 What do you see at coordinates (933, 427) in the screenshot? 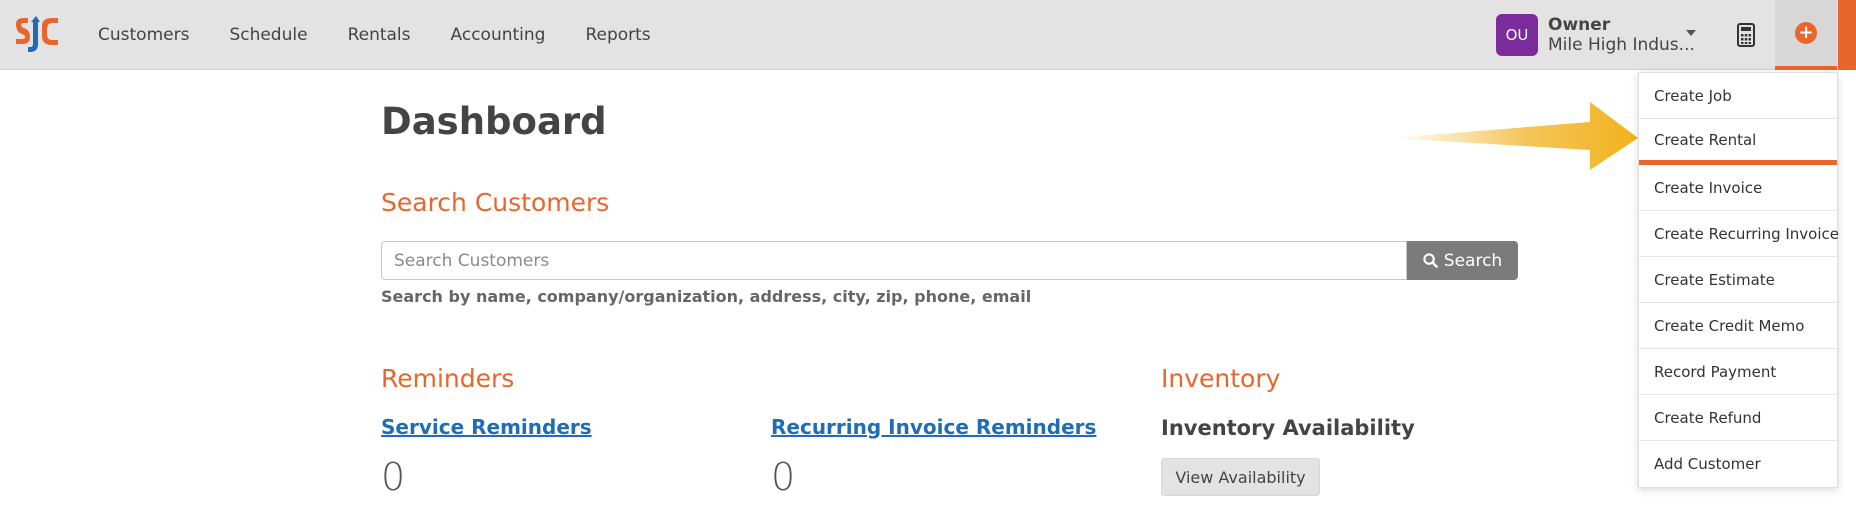
I see `recurring-invoice-reminders-link: Recurring Invoice Reminders` at bounding box center [933, 427].